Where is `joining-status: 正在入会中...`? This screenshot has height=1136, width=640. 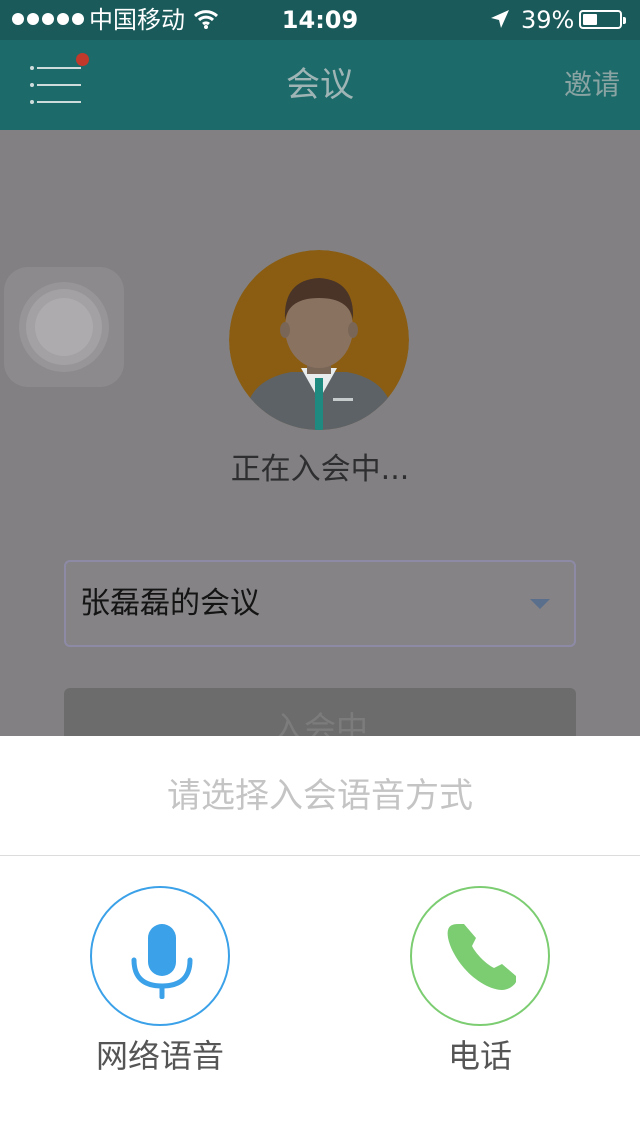
joining-status: 正在入会中... is located at coordinates (320, 469).